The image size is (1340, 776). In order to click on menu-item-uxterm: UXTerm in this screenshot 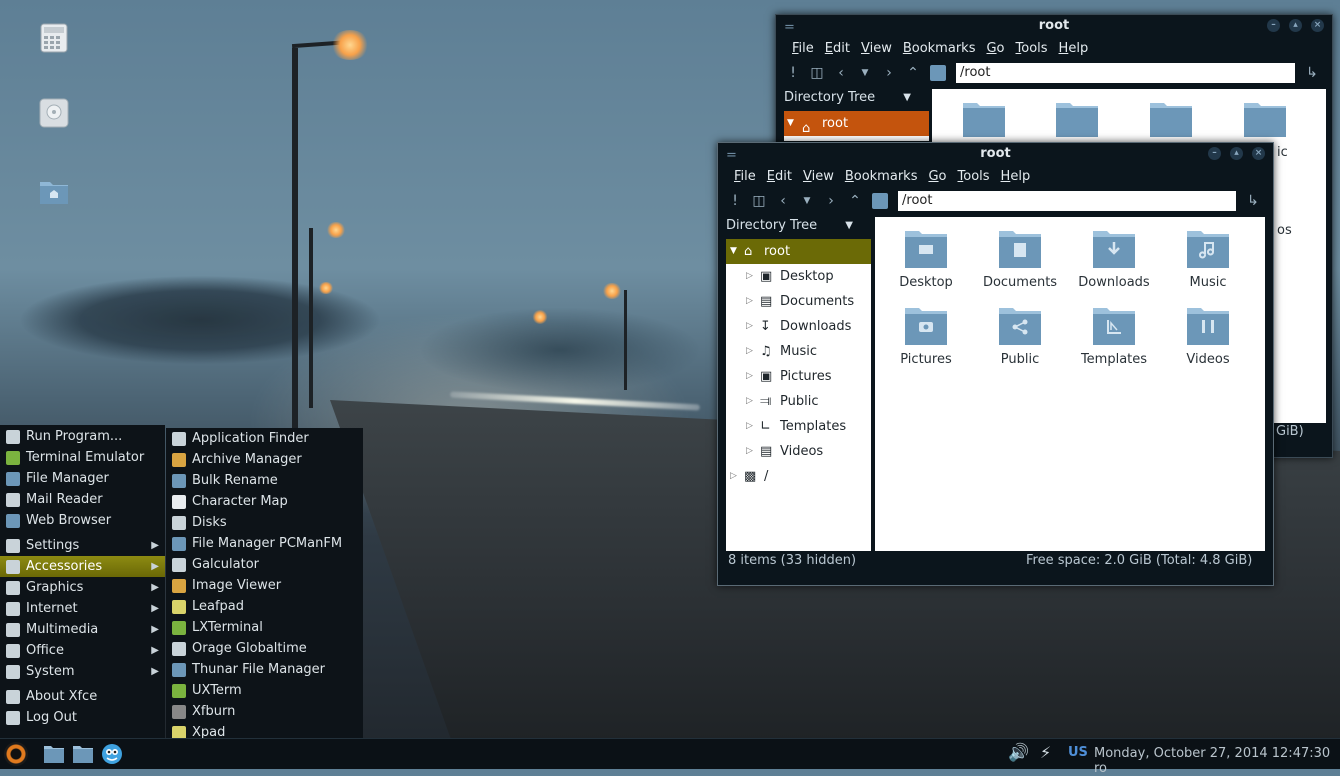, I will do `click(264, 690)`.